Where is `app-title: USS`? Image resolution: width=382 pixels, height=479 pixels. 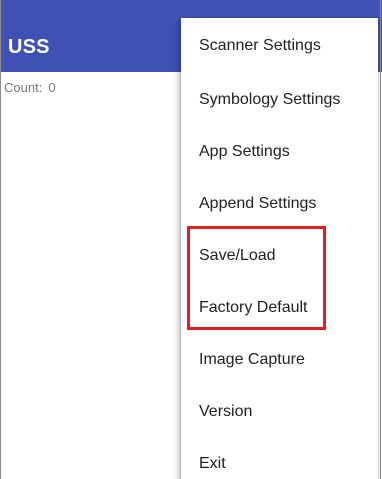 app-title: USS is located at coordinates (29, 47).